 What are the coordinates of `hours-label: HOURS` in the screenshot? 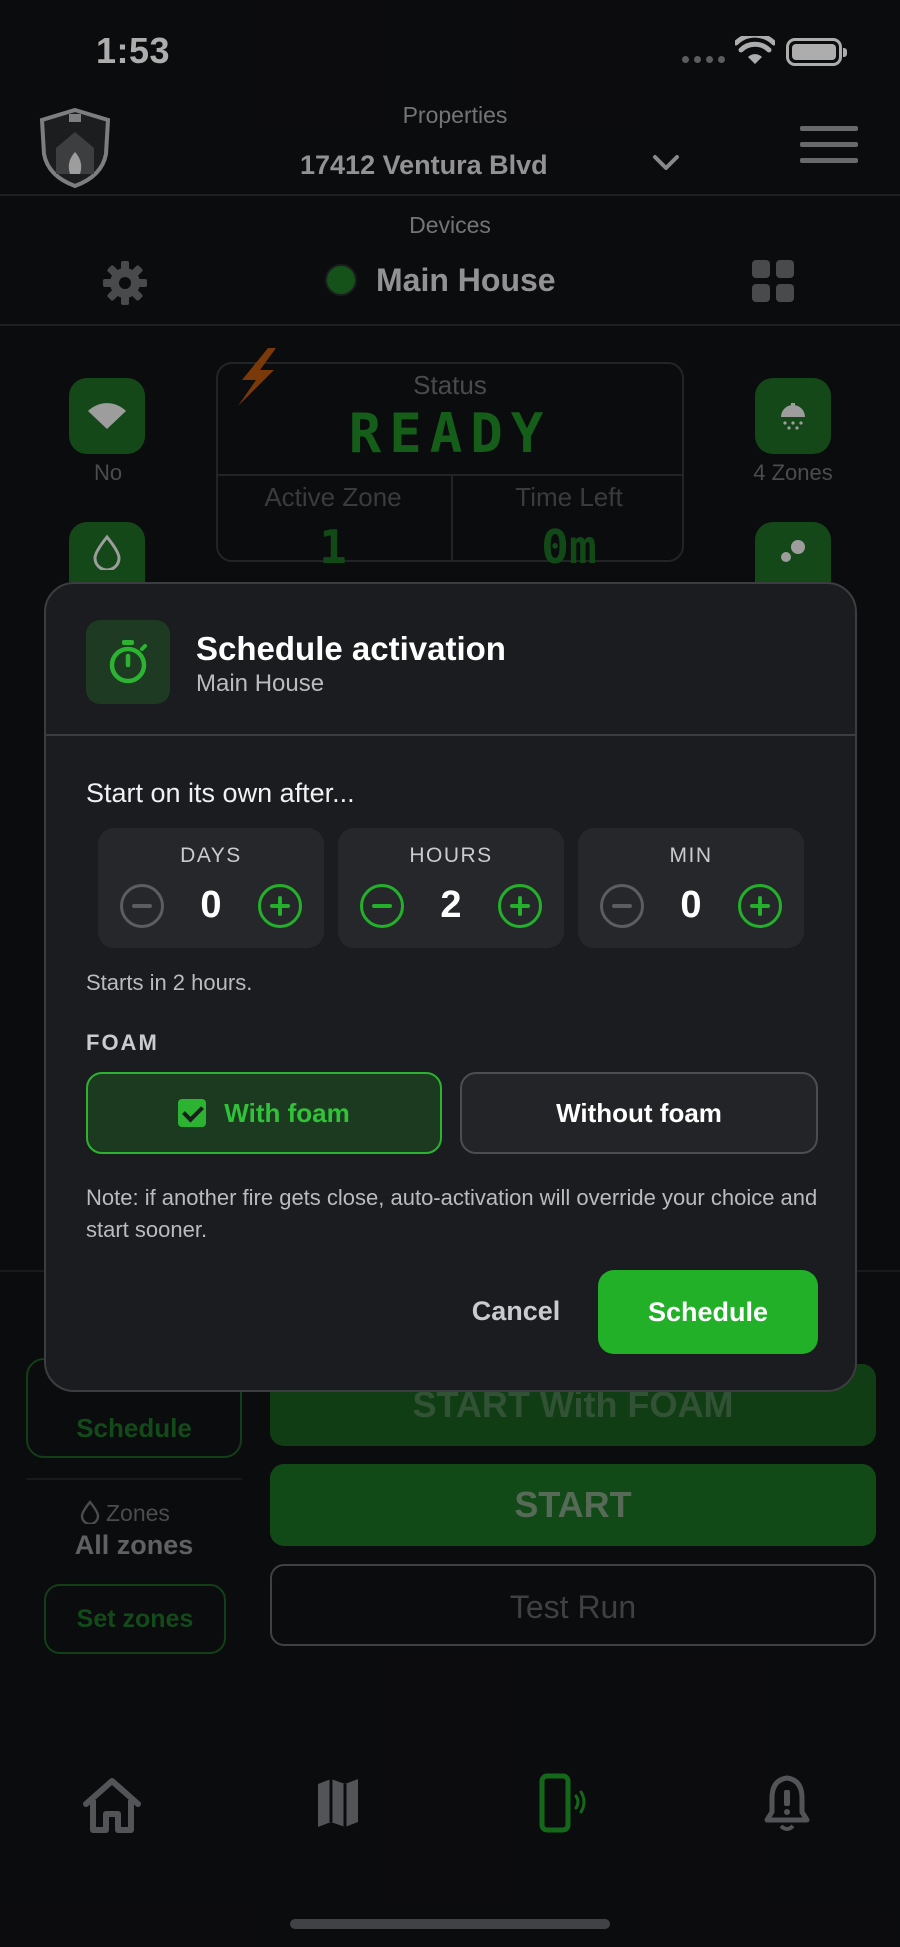 It's located at (451, 855).